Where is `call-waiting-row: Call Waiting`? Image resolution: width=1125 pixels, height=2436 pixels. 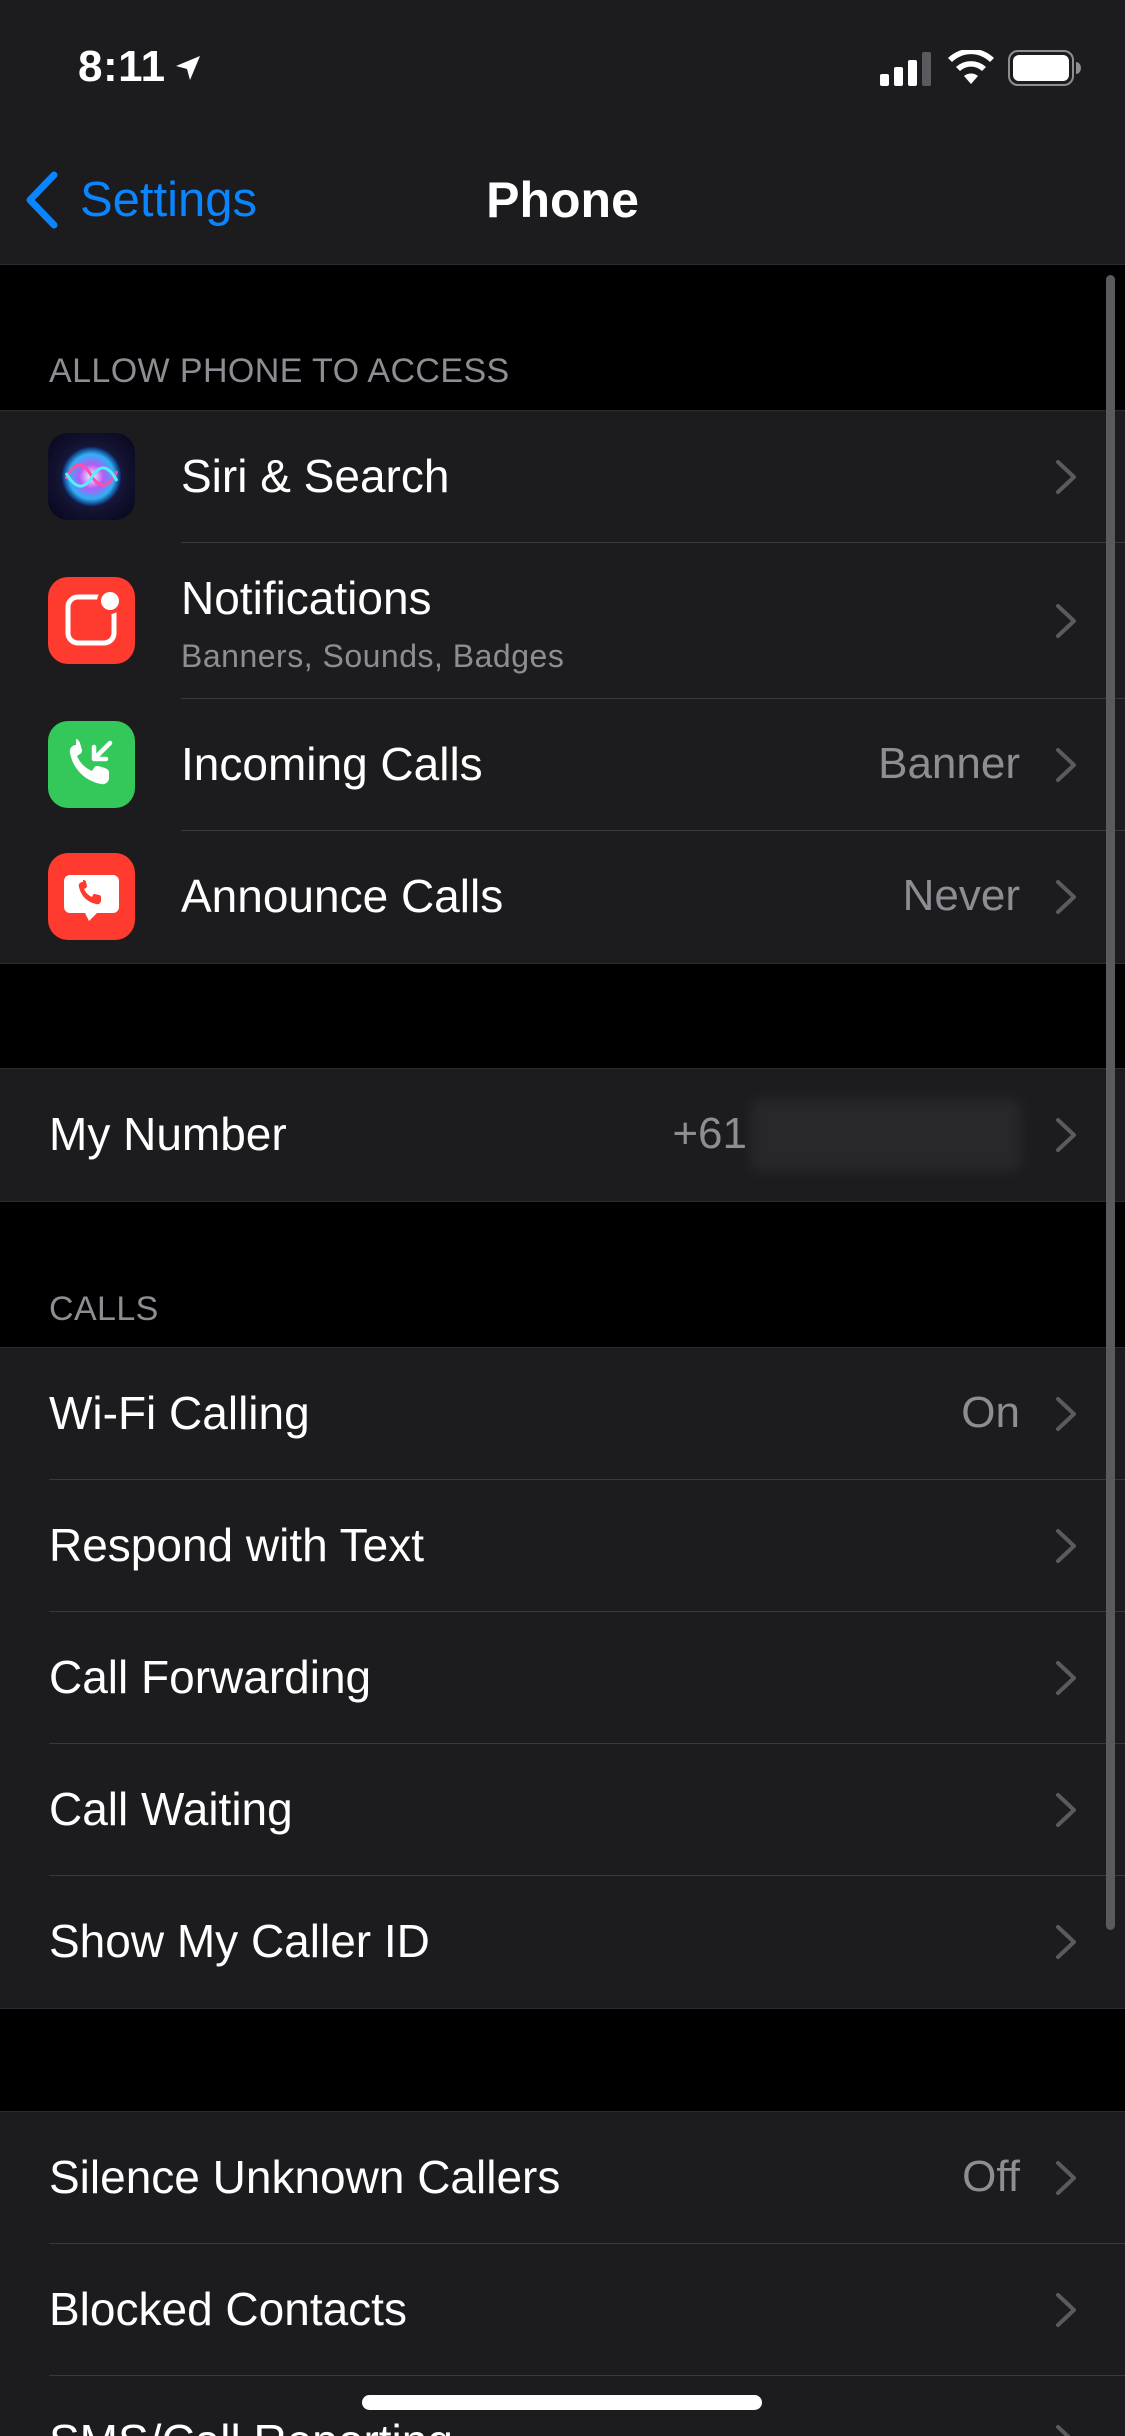
call-waiting-row: Call Waiting is located at coordinates (562, 1810).